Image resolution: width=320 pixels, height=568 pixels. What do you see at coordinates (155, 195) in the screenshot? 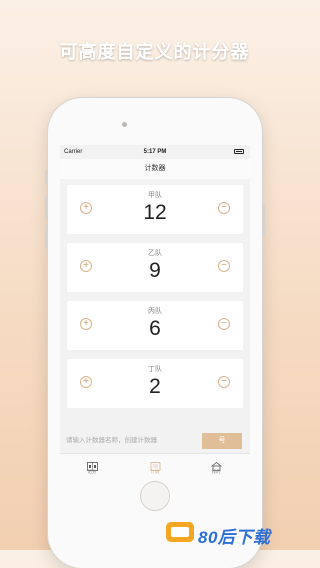
I see `team-name: 甲队` at bounding box center [155, 195].